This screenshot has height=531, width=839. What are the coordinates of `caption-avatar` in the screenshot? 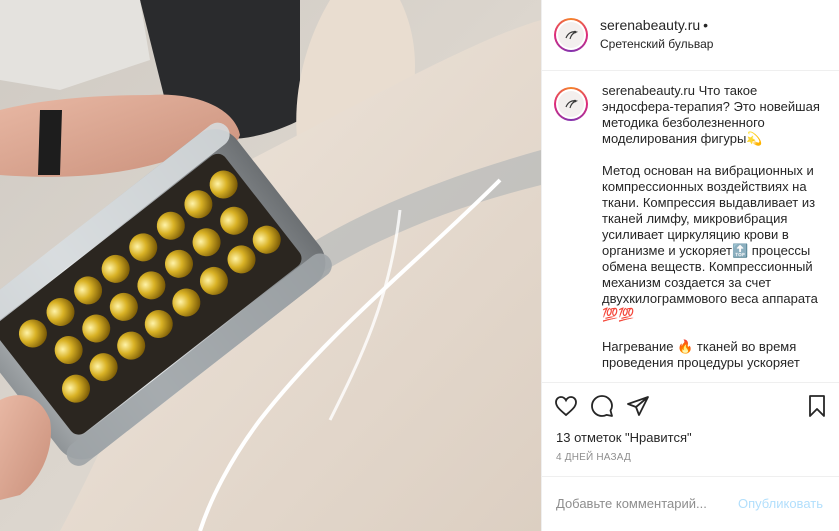 It's located at (571, 103).